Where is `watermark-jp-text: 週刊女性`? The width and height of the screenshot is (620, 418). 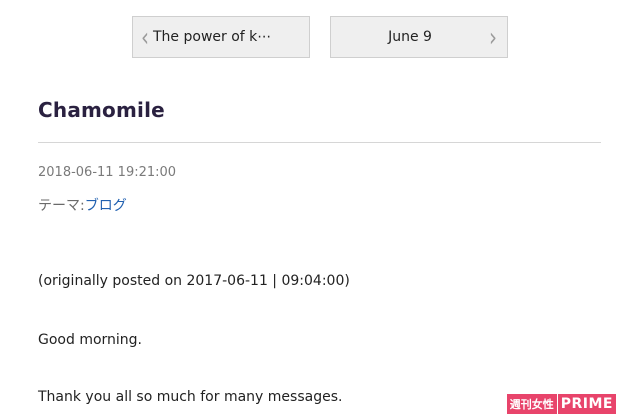 watermark-jp-text: 週刊女性 is located at coordinates (531, 404).